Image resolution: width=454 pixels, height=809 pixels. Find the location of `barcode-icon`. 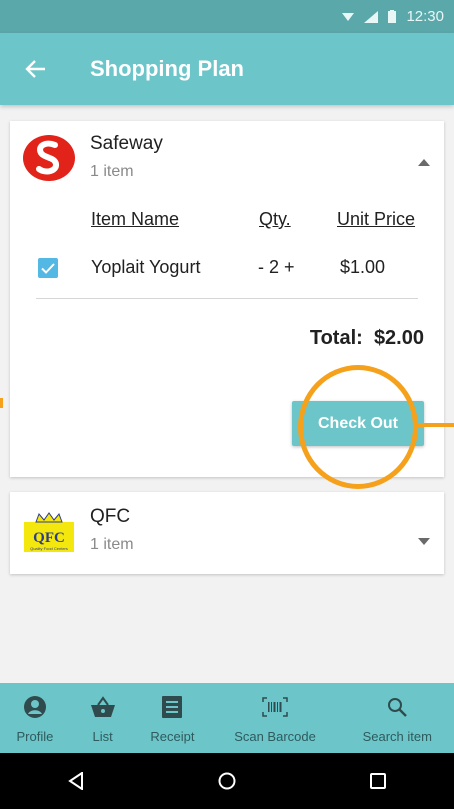

barcode-icon is located at coordinates (275, 707).